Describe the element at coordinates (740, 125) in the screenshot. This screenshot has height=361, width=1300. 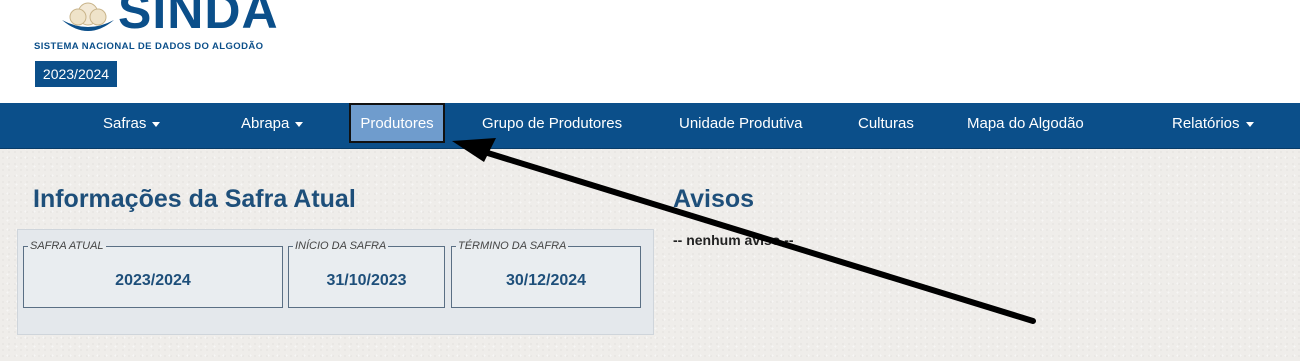
I see `nav-unidade-produtiva: Unidade Produtiva` at that location.